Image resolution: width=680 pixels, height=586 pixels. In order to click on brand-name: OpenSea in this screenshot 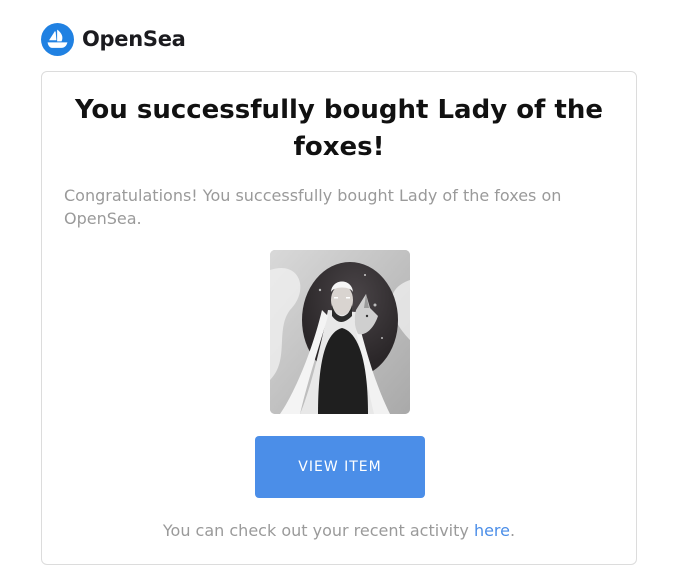, I will do `click(134, 39)`.